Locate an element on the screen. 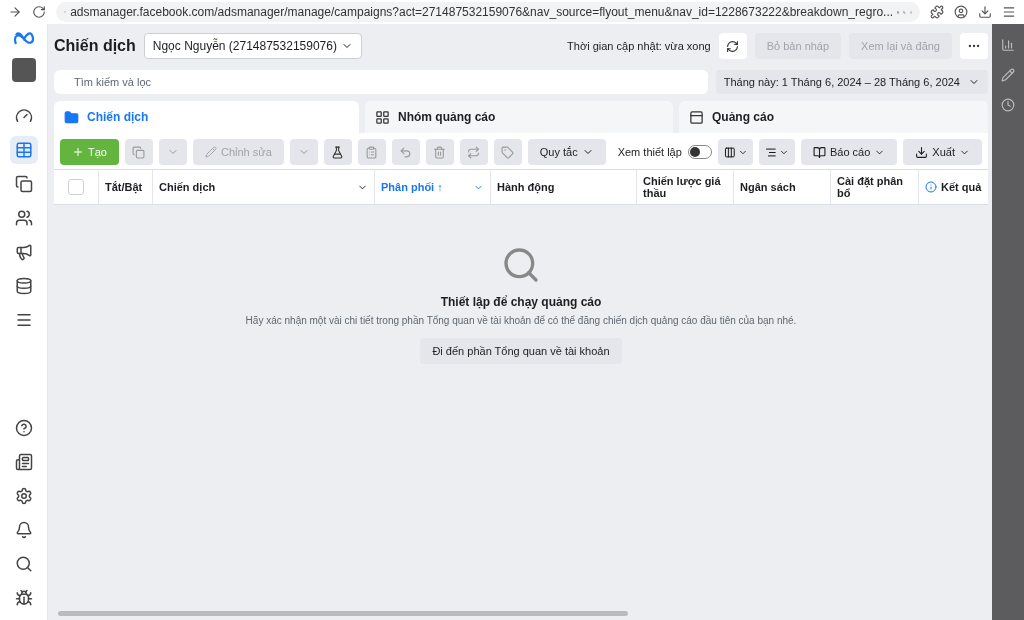 The image size is (1024, 620). scrollbar is located at coordinates (343, 613).